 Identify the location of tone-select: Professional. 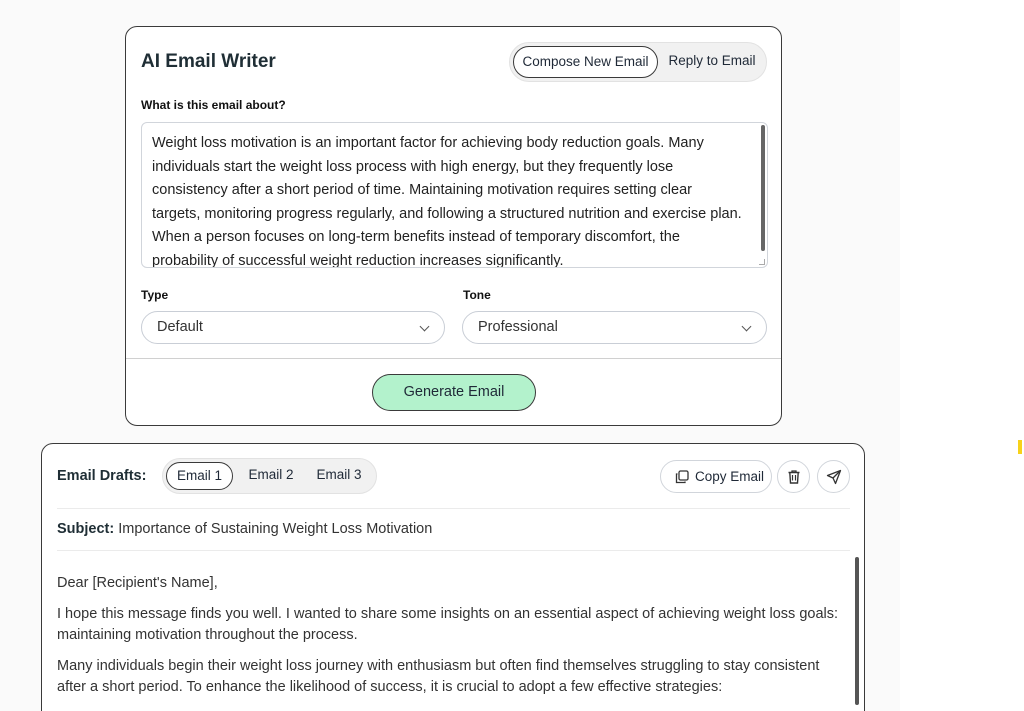
(614, 327).